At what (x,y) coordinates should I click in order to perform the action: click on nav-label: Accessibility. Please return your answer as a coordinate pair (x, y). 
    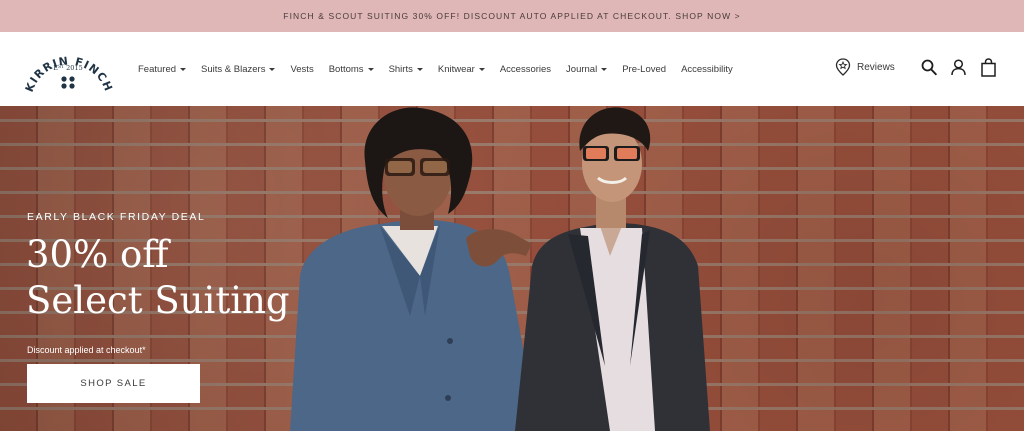
    Looking at the image, I should click on (707, 69).